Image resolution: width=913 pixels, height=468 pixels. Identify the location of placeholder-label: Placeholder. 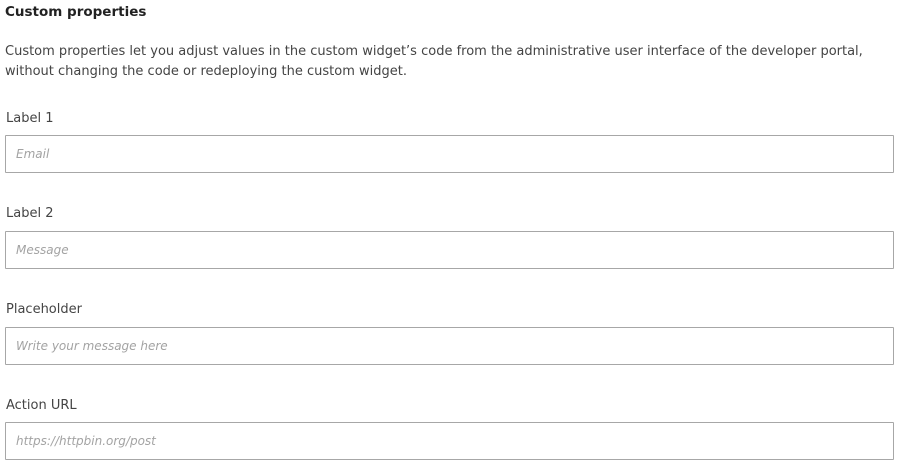
(44, 309).